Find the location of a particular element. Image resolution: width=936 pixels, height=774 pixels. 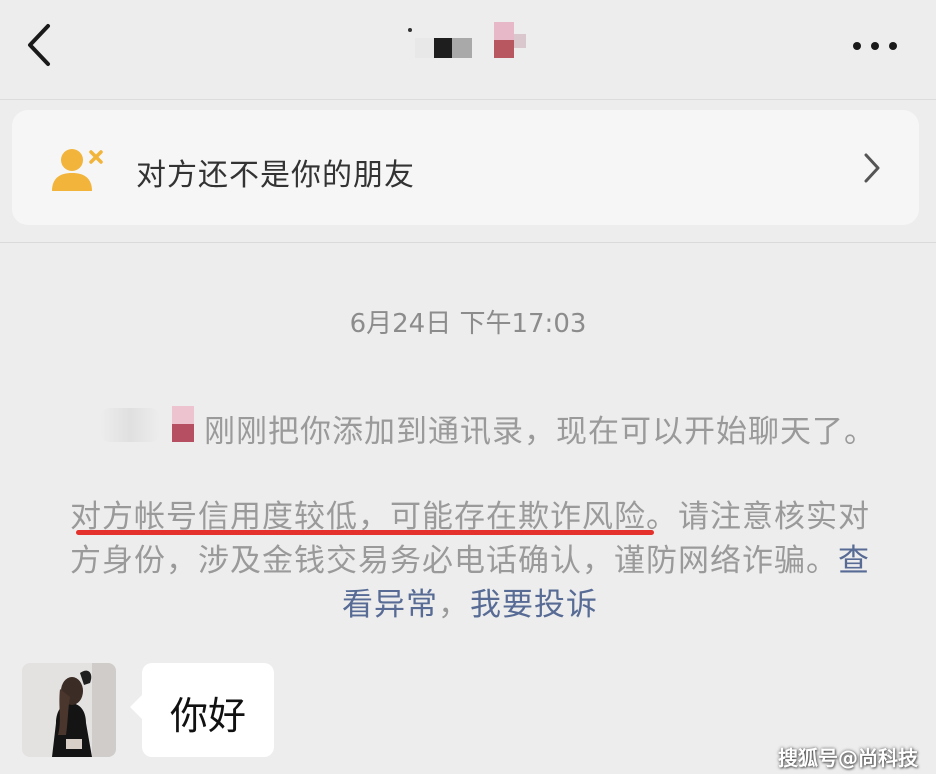

warning-text-2: 方身份，涉及金钱交易务必电话确认，谨防网络诈骗。 is located at coordinates (454, 561).